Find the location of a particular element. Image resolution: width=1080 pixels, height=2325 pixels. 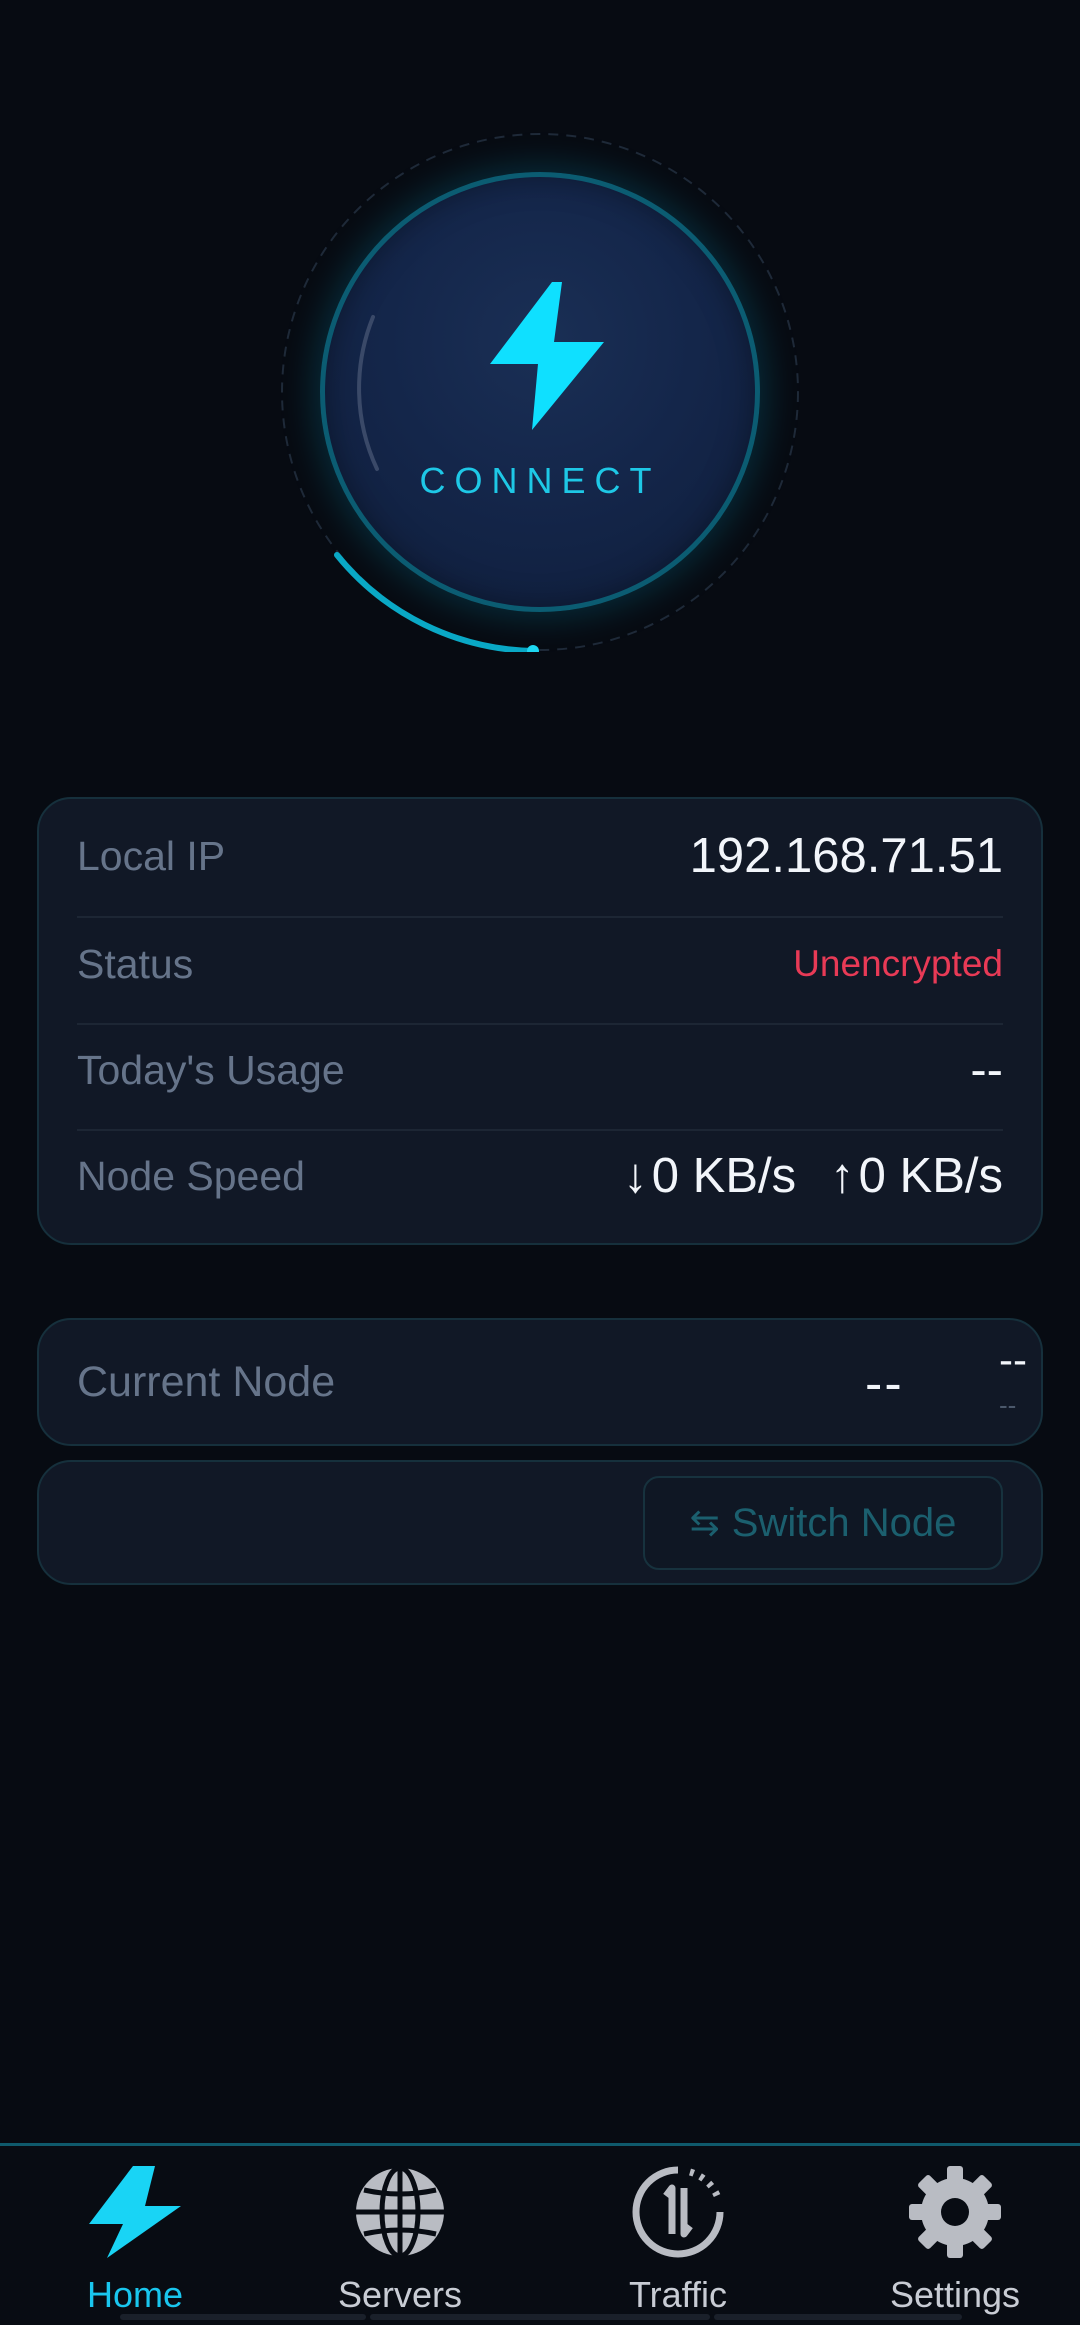

local-ip-row: Local IP 192.168.71.51 is located at coordinates (540, 856).